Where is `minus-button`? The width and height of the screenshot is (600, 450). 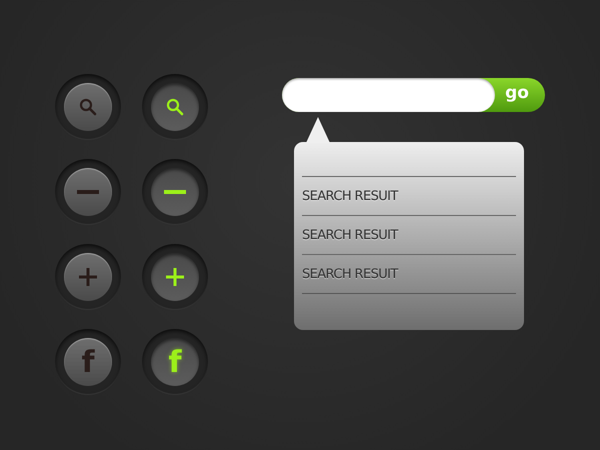 minus-button is located at coordinates (175, 192).